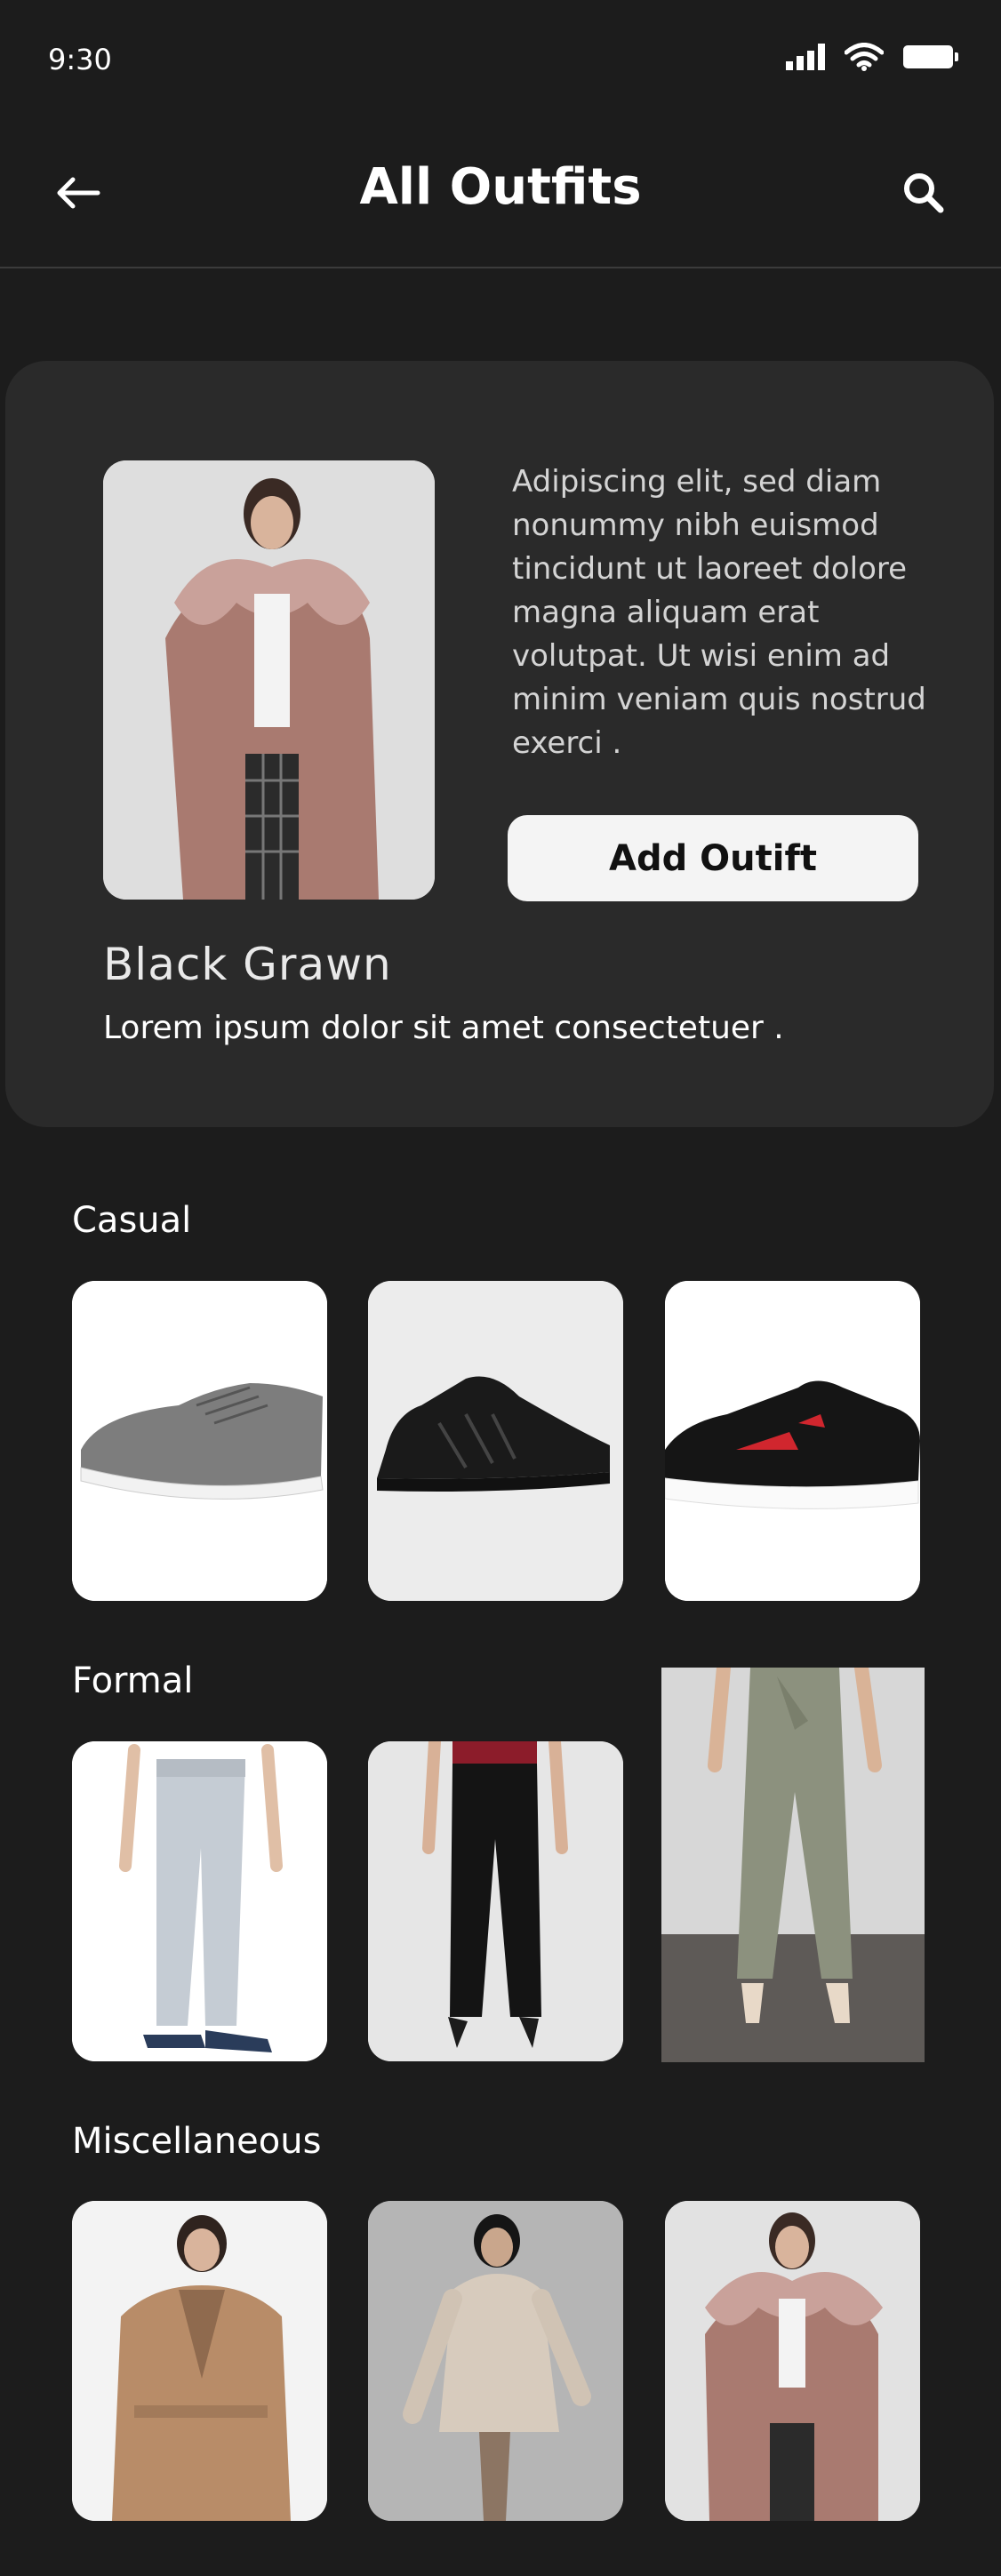 This screenshot has width=1001, height=2576. What do you see at coordinates (197, 2141) in the screenshot?
I see `section-title-miscellaneous: Miscellaneous` at bounding box center [197, 2141].